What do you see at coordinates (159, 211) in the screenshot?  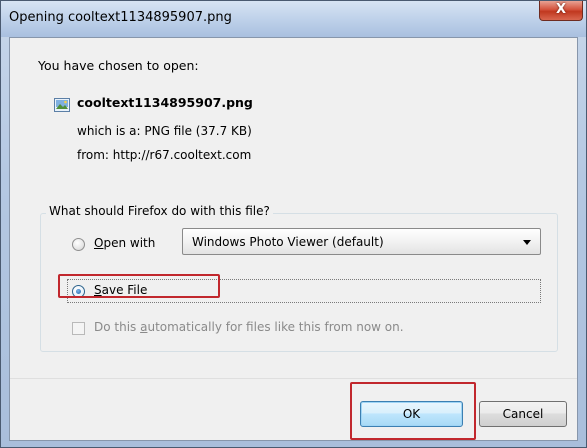 I see `action-group-legend: What should Firefox do with this file?` at bounding box center [159, 211].